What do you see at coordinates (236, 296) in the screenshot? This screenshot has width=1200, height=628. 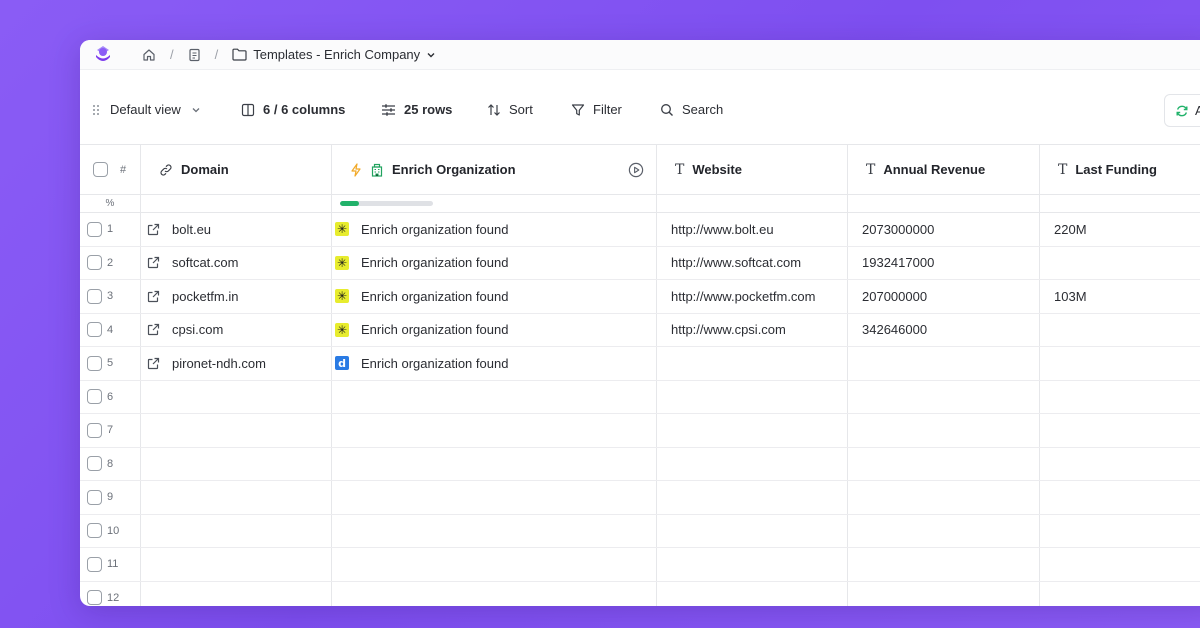 I see `domain-cell: pocketfm.in` at bounding box center [236, 296].